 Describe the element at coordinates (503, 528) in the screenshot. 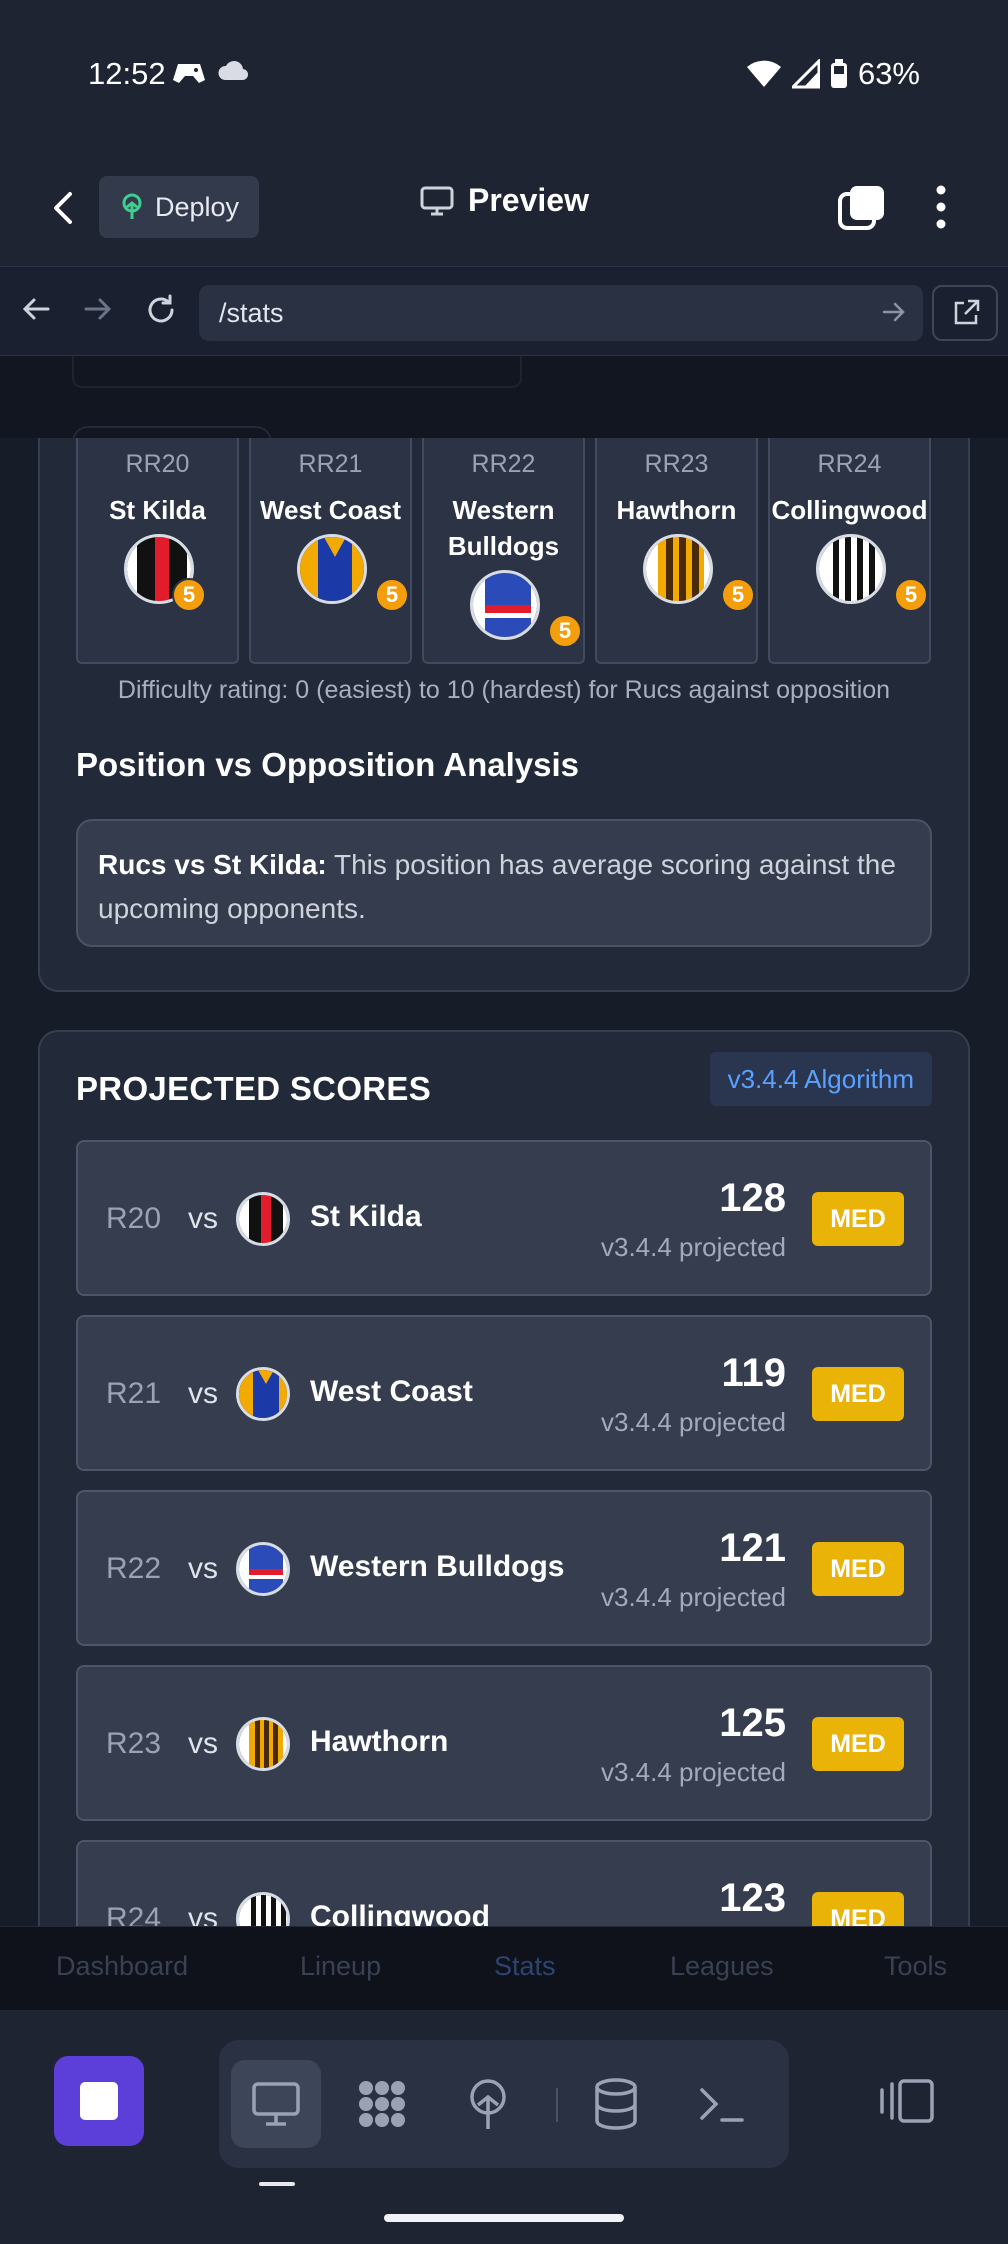

I see `fixture-team: Western Bulldogs` at that location.